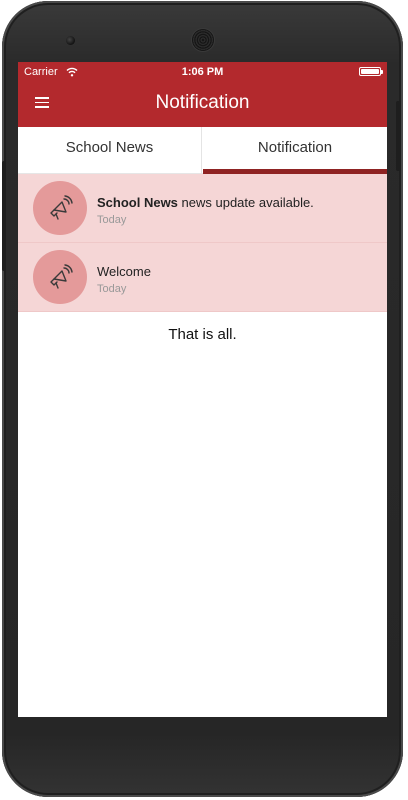 The image size is (408, 800). I want to click on list-item: School News news update available. Today, so click(202, 208).